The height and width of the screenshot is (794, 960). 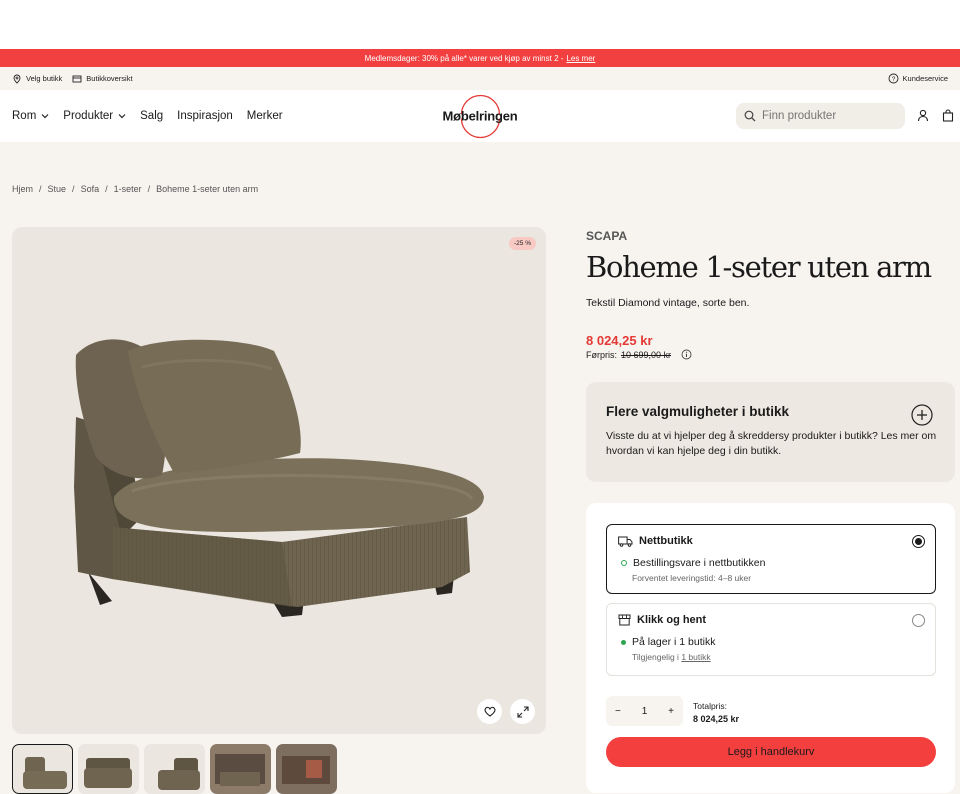 I want to click on shopping-bag-icon, so click(x=948, y=115).